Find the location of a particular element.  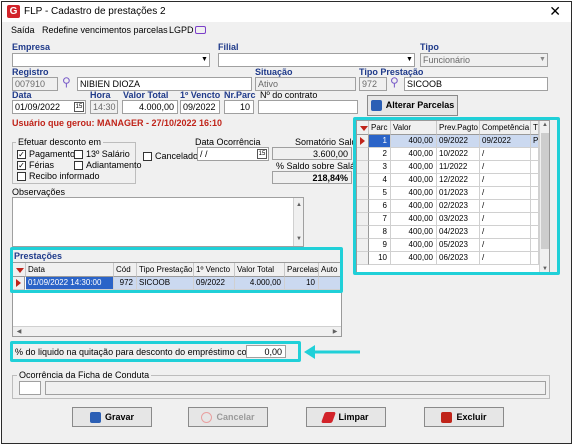

alterar-parcelas-button: Alterar Parcelas is located at coordinates (412, 105).